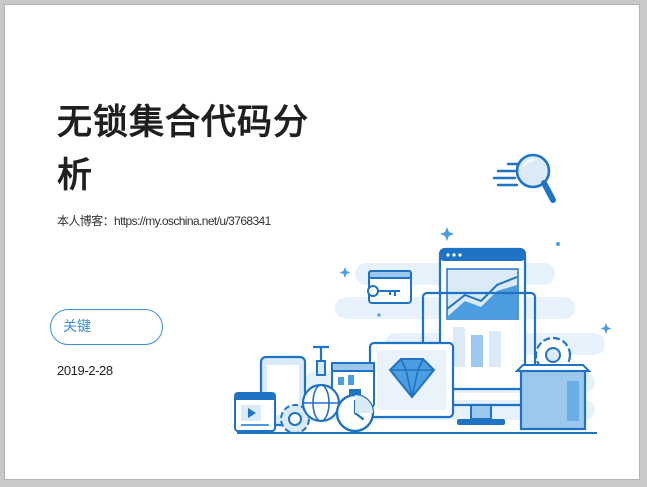  What do you see at coordinates (255, 412) in the screenshot?
I see `video-player-icon` at bounding box center [255, 412].